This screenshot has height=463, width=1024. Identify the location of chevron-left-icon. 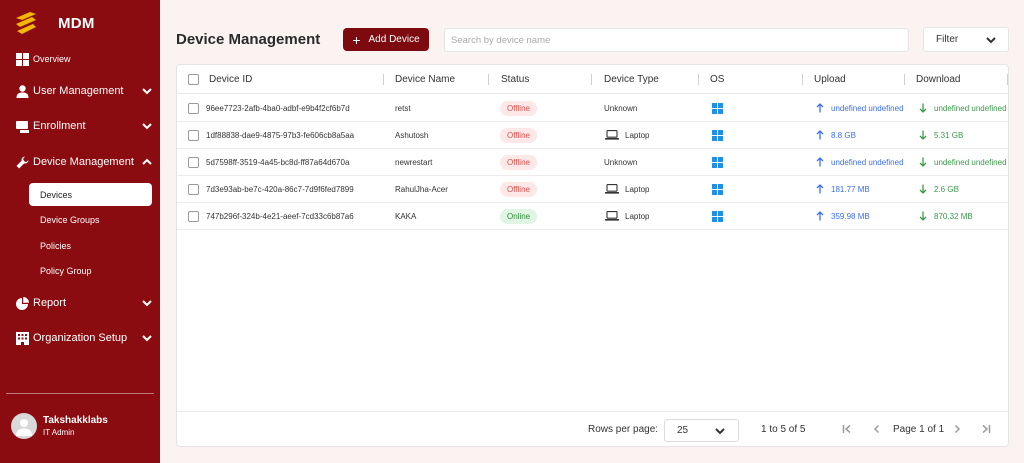
(876, 429).